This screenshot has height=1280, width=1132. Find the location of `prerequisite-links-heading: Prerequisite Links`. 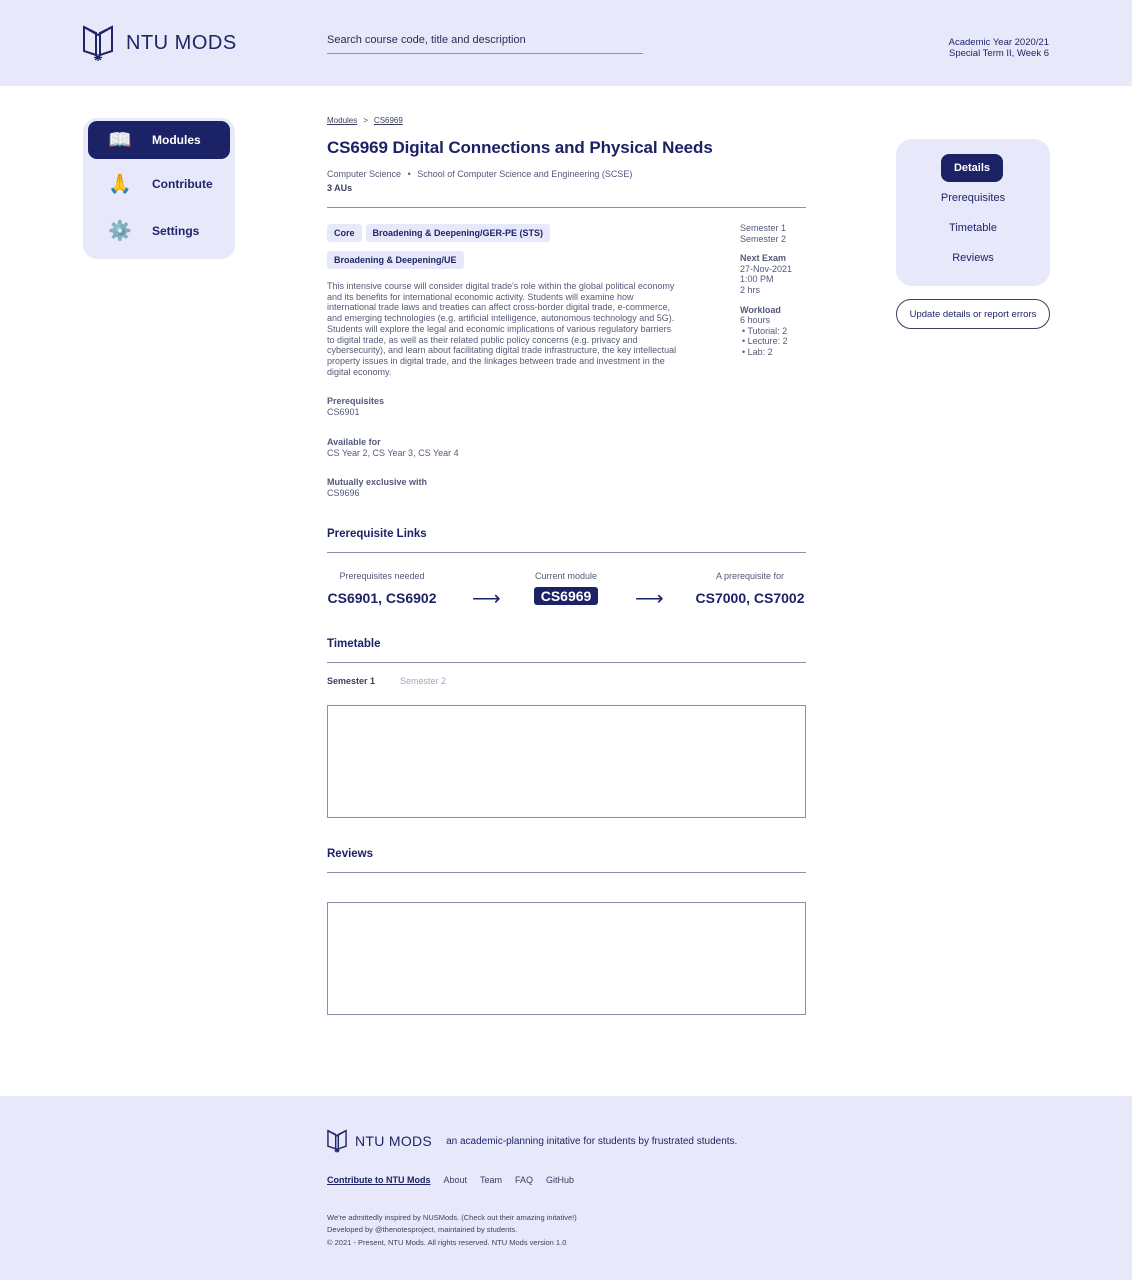

prerequisite-links-heading: Prerequisite Links is located at coordinates (377, 534).